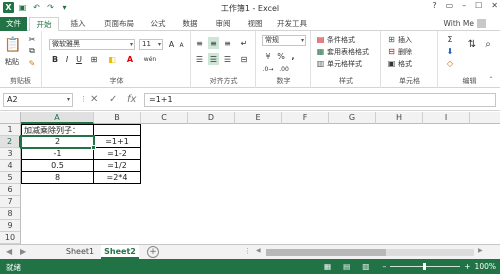 The height and width of the screenshot is (274, 500). What do you see at coordinates (284, 69) in the screenshot?
I see `decrease-decimal-icon: .00` at bounding box center [284, 69].